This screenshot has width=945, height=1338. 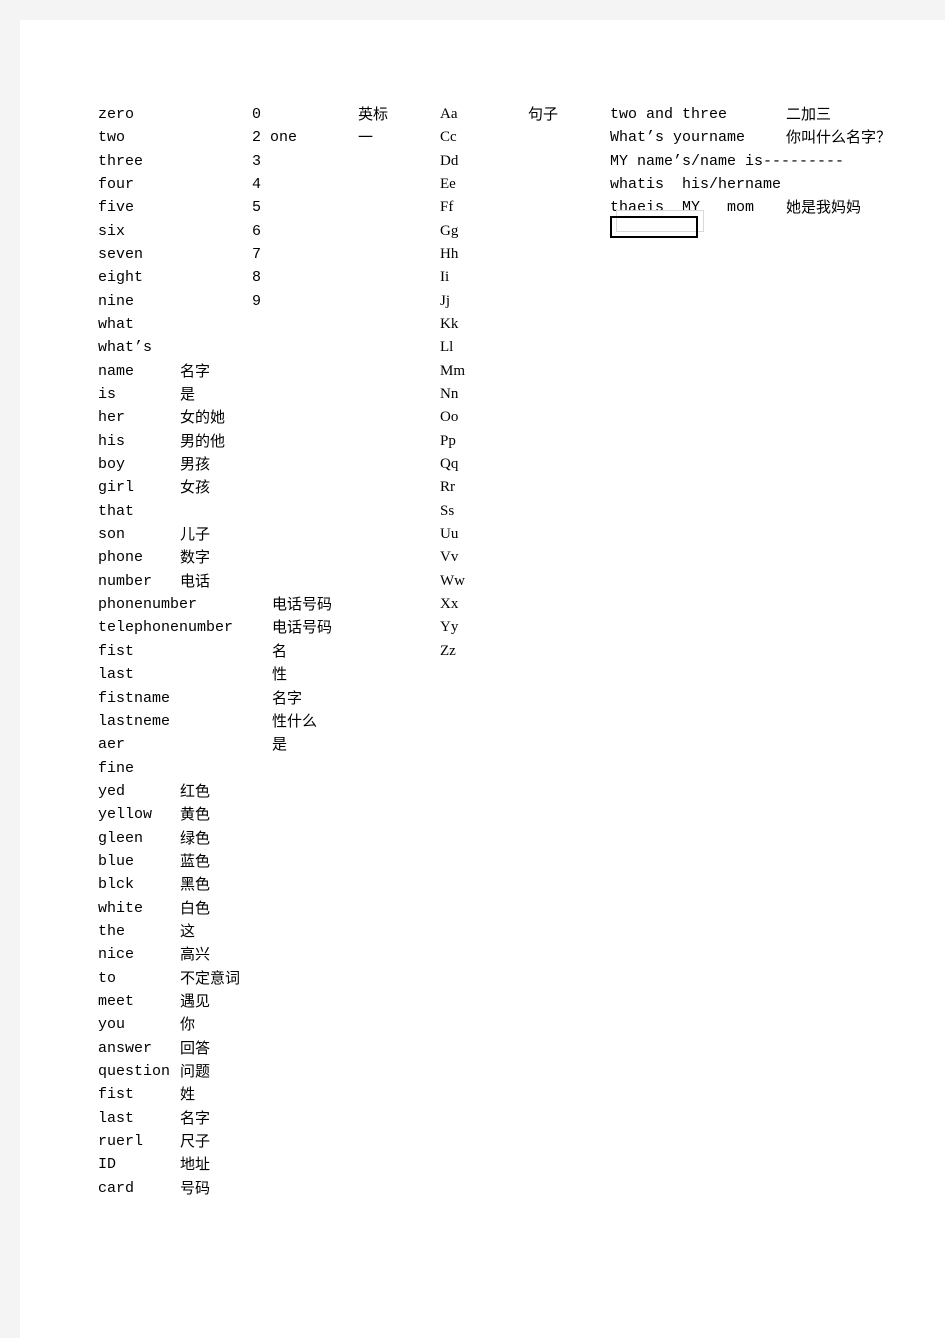 What do you see at coordinates (116, 488) in the screenshot?
I see `vocab-word: girl` at bounding box center [116, 488].